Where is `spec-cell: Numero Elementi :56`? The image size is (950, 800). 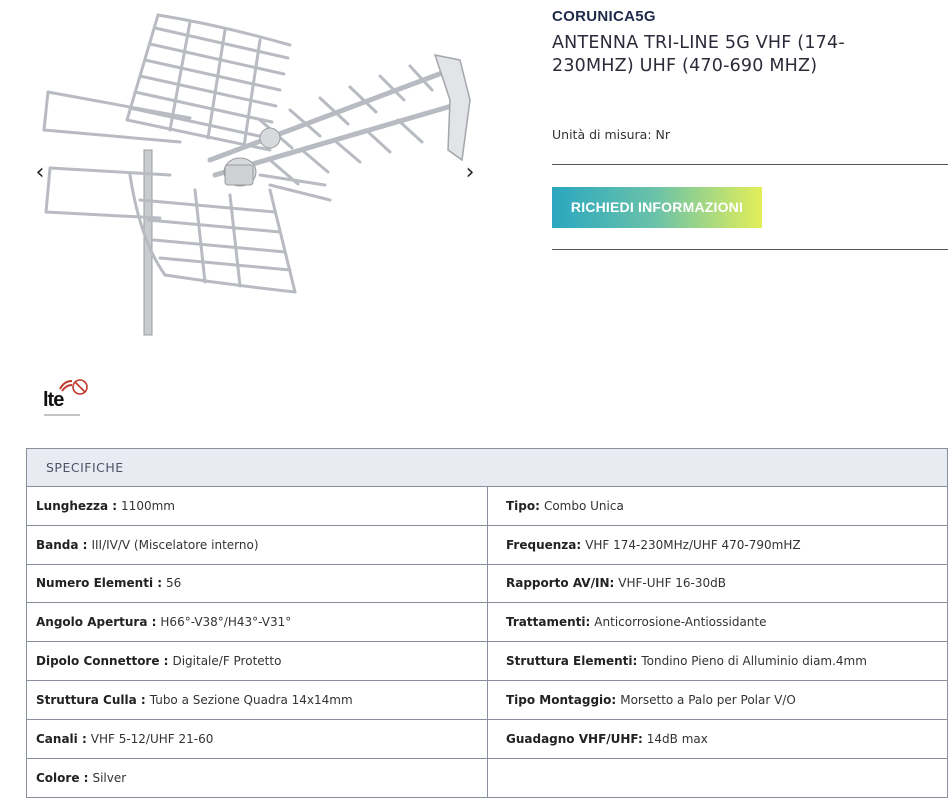 spec-cell: Numero Elementi :56 is located at coordinates (257, 583).